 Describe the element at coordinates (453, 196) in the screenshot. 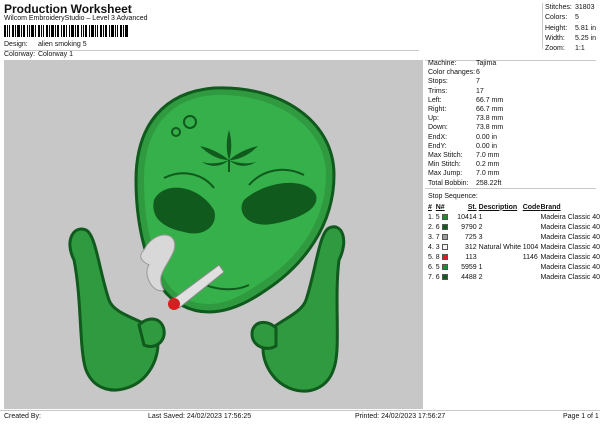

I see `stop-sequence-title: Stop Sequence:` at that location.